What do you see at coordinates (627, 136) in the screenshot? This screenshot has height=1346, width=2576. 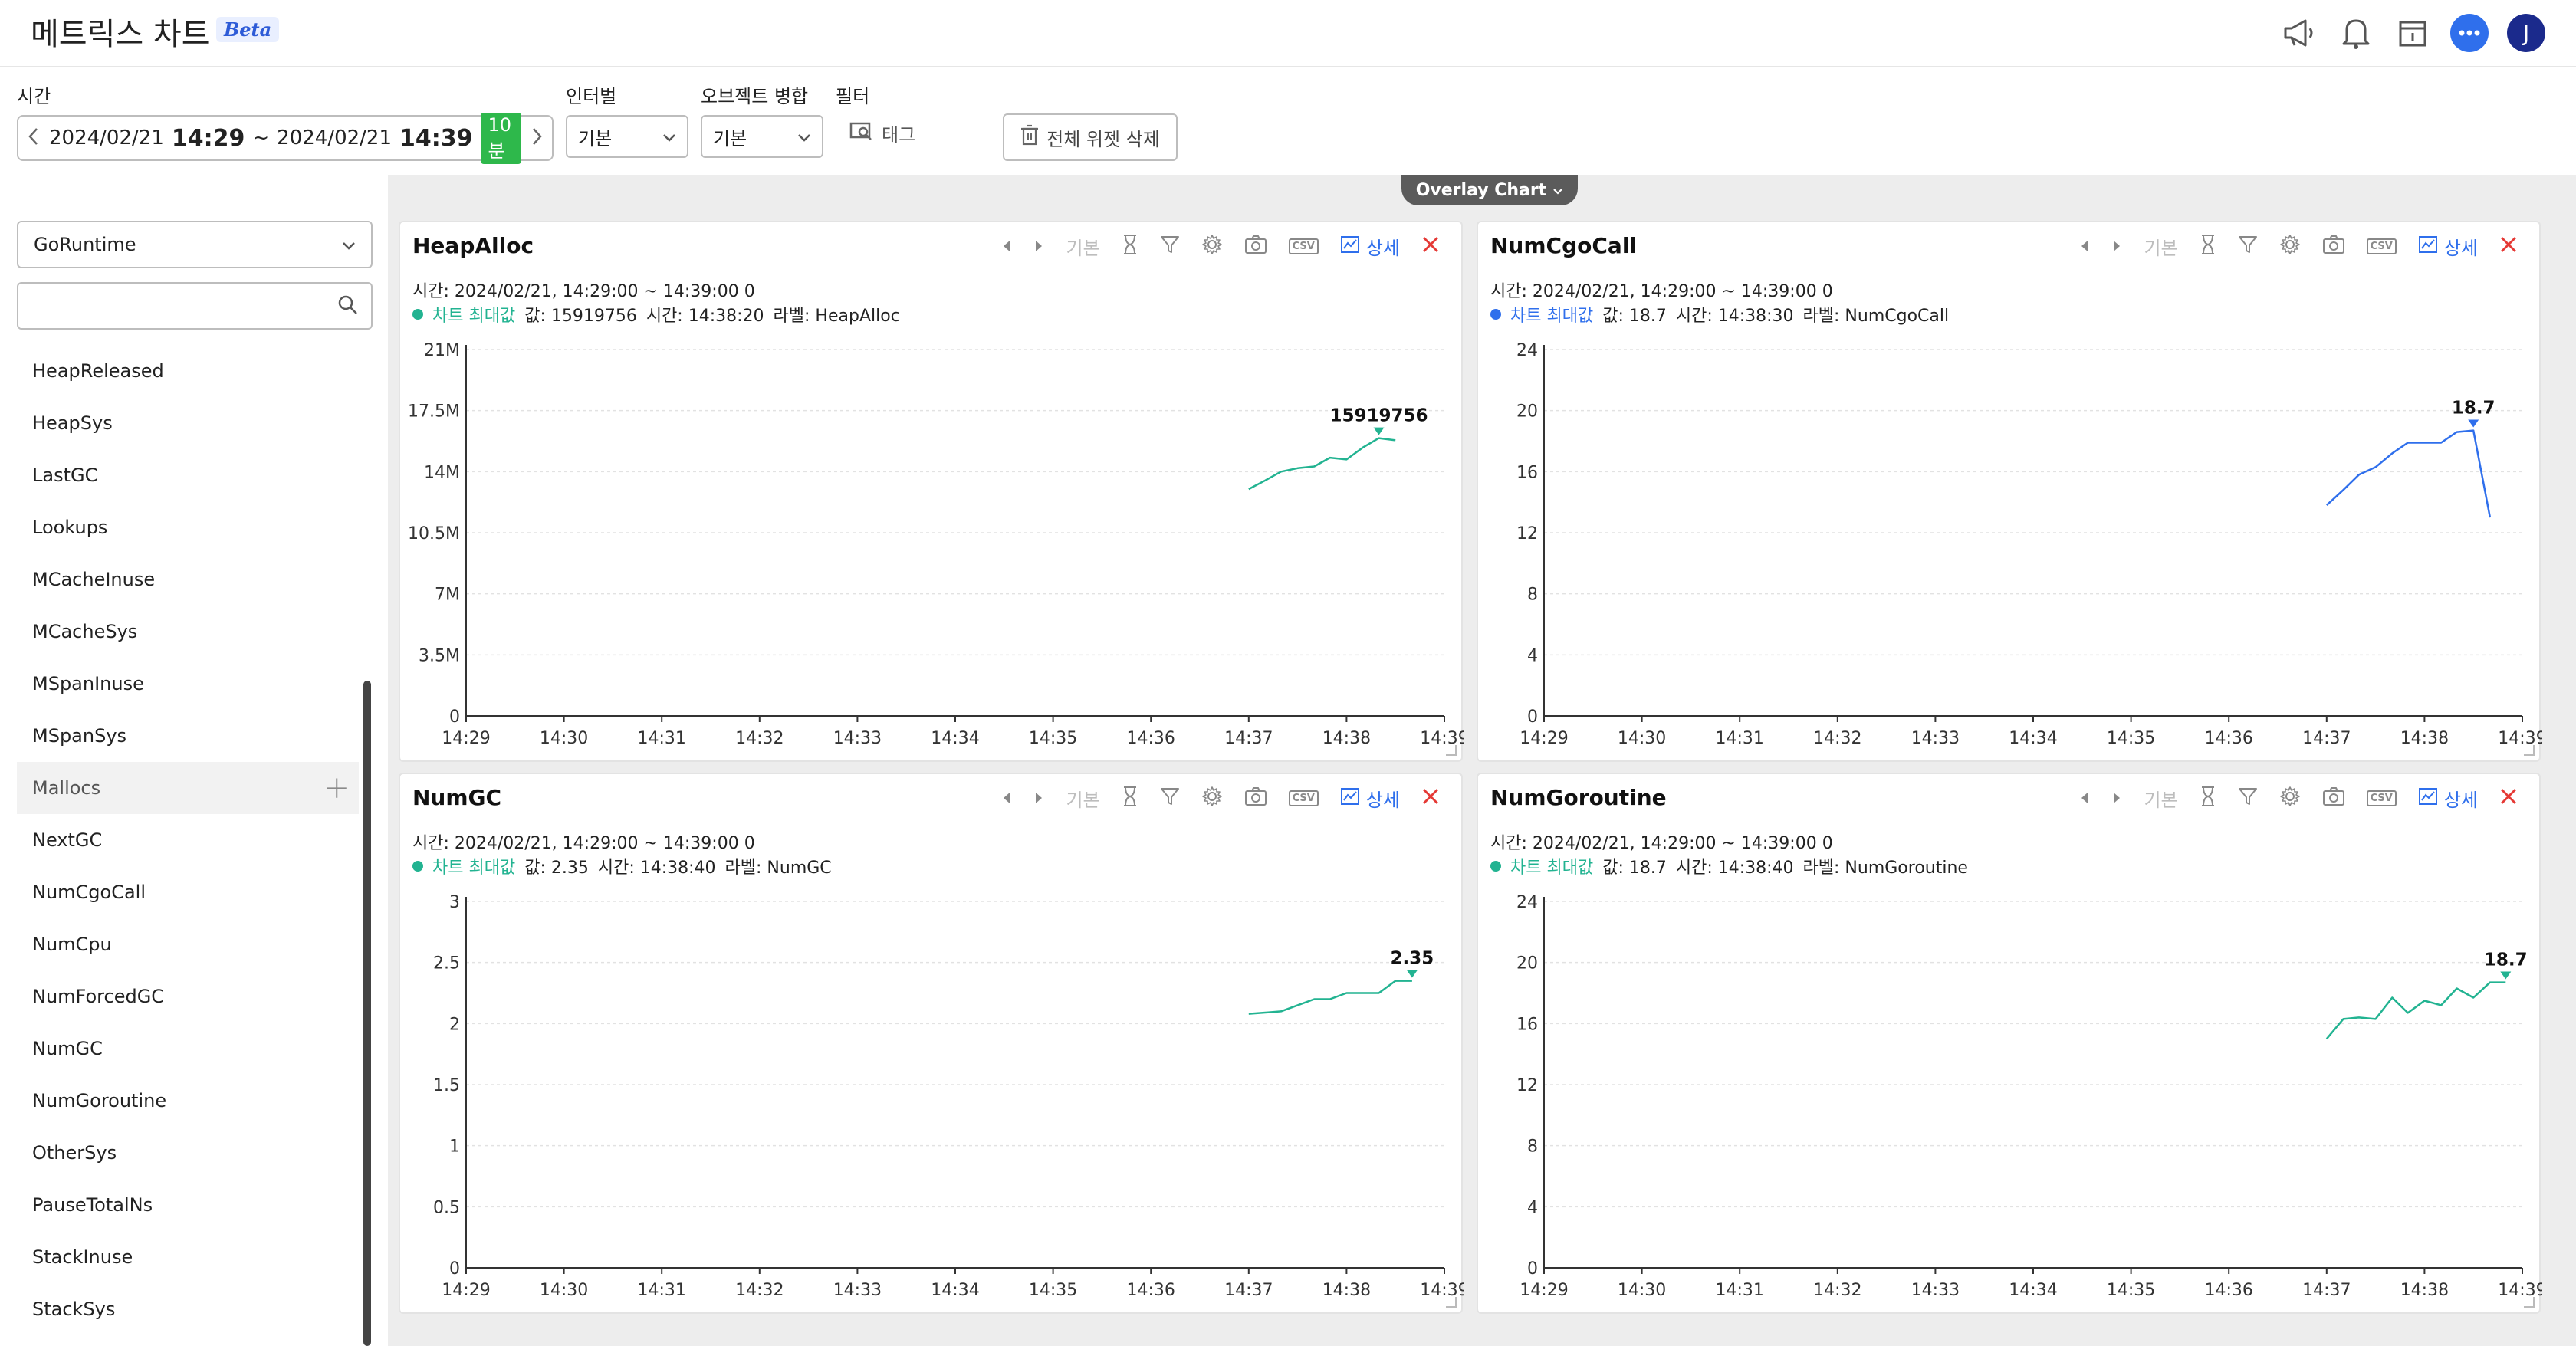 I see `interval-select: 기본` at bounding box center [627, 136].